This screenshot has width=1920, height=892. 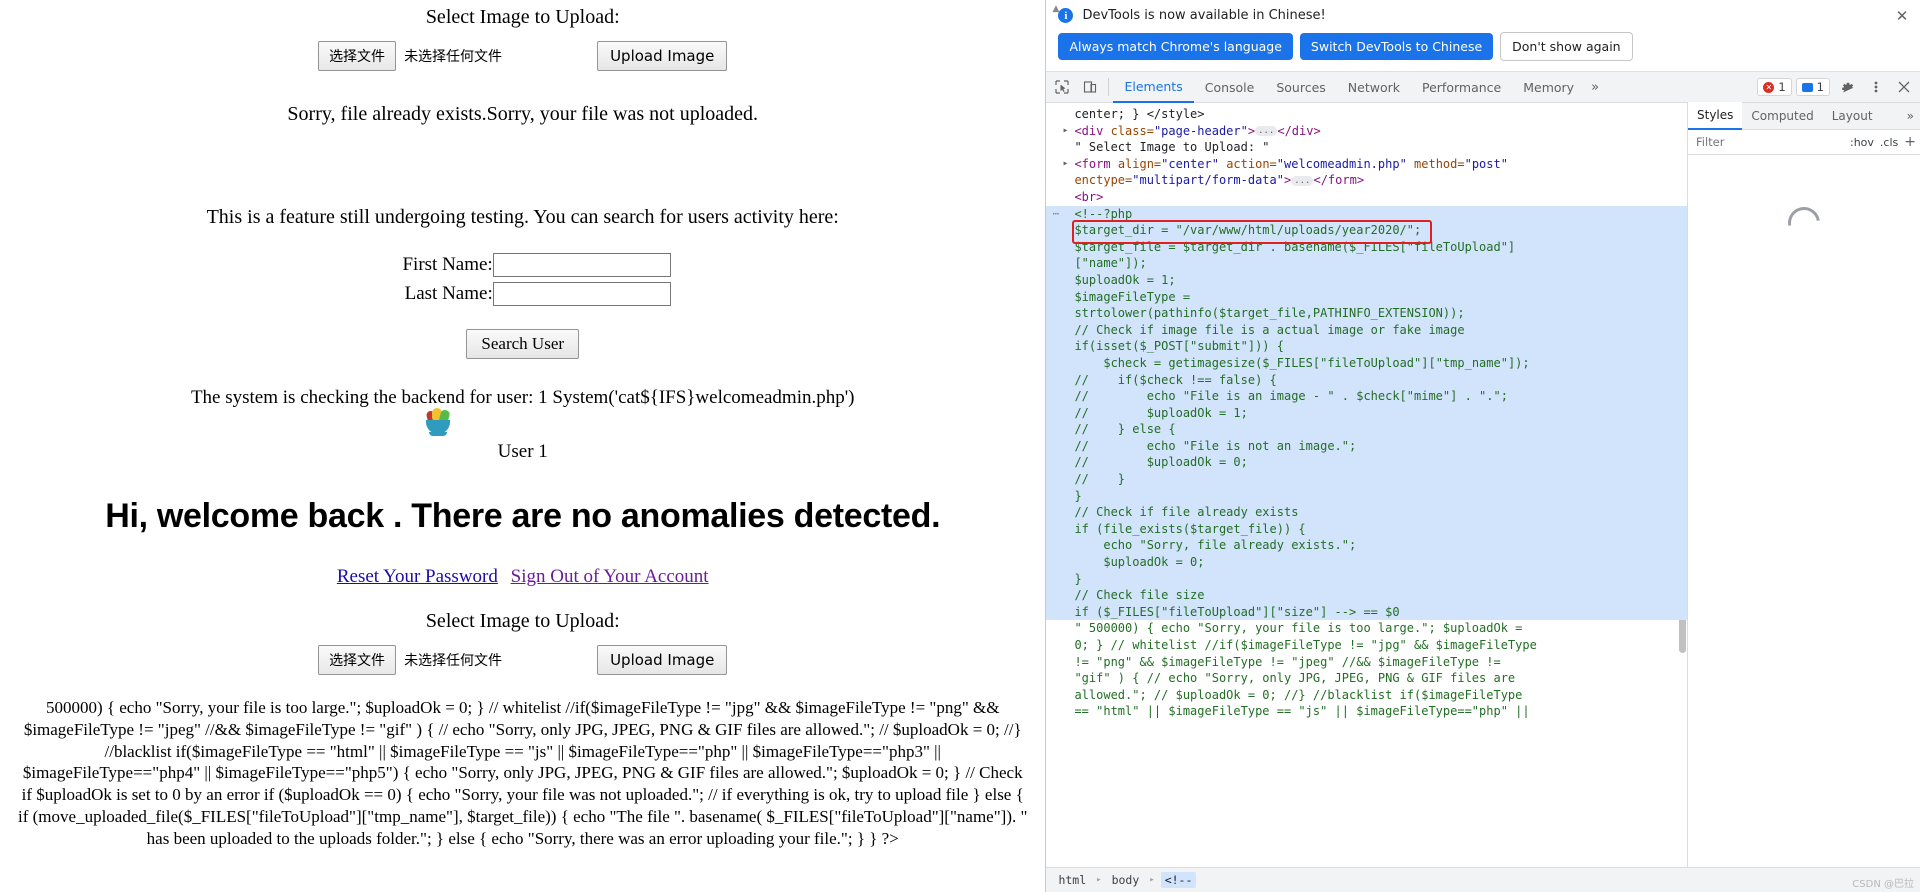 I want to click on dom-line: ["name"]);, so click(x=1366, y=263).